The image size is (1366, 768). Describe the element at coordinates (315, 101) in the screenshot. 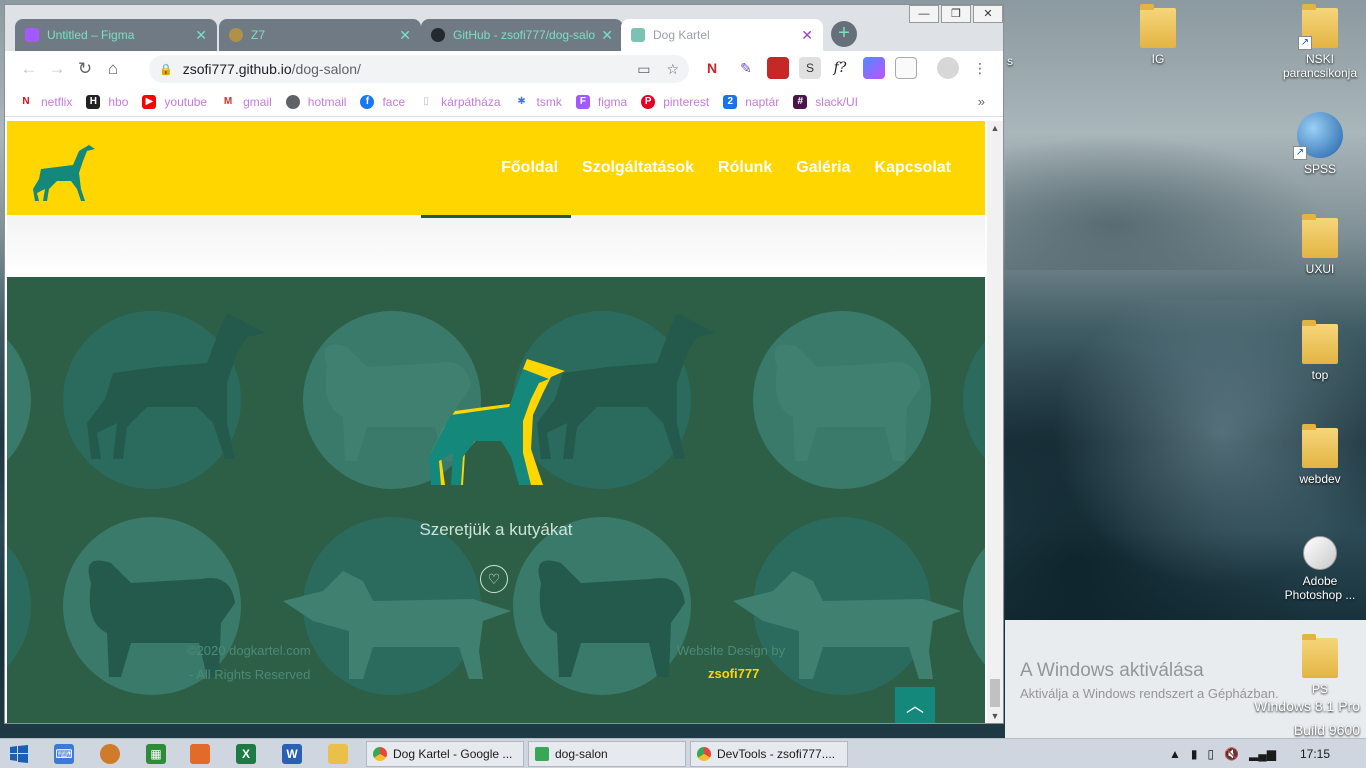

I see `bookmark-hotmail: hotmail` at that location.